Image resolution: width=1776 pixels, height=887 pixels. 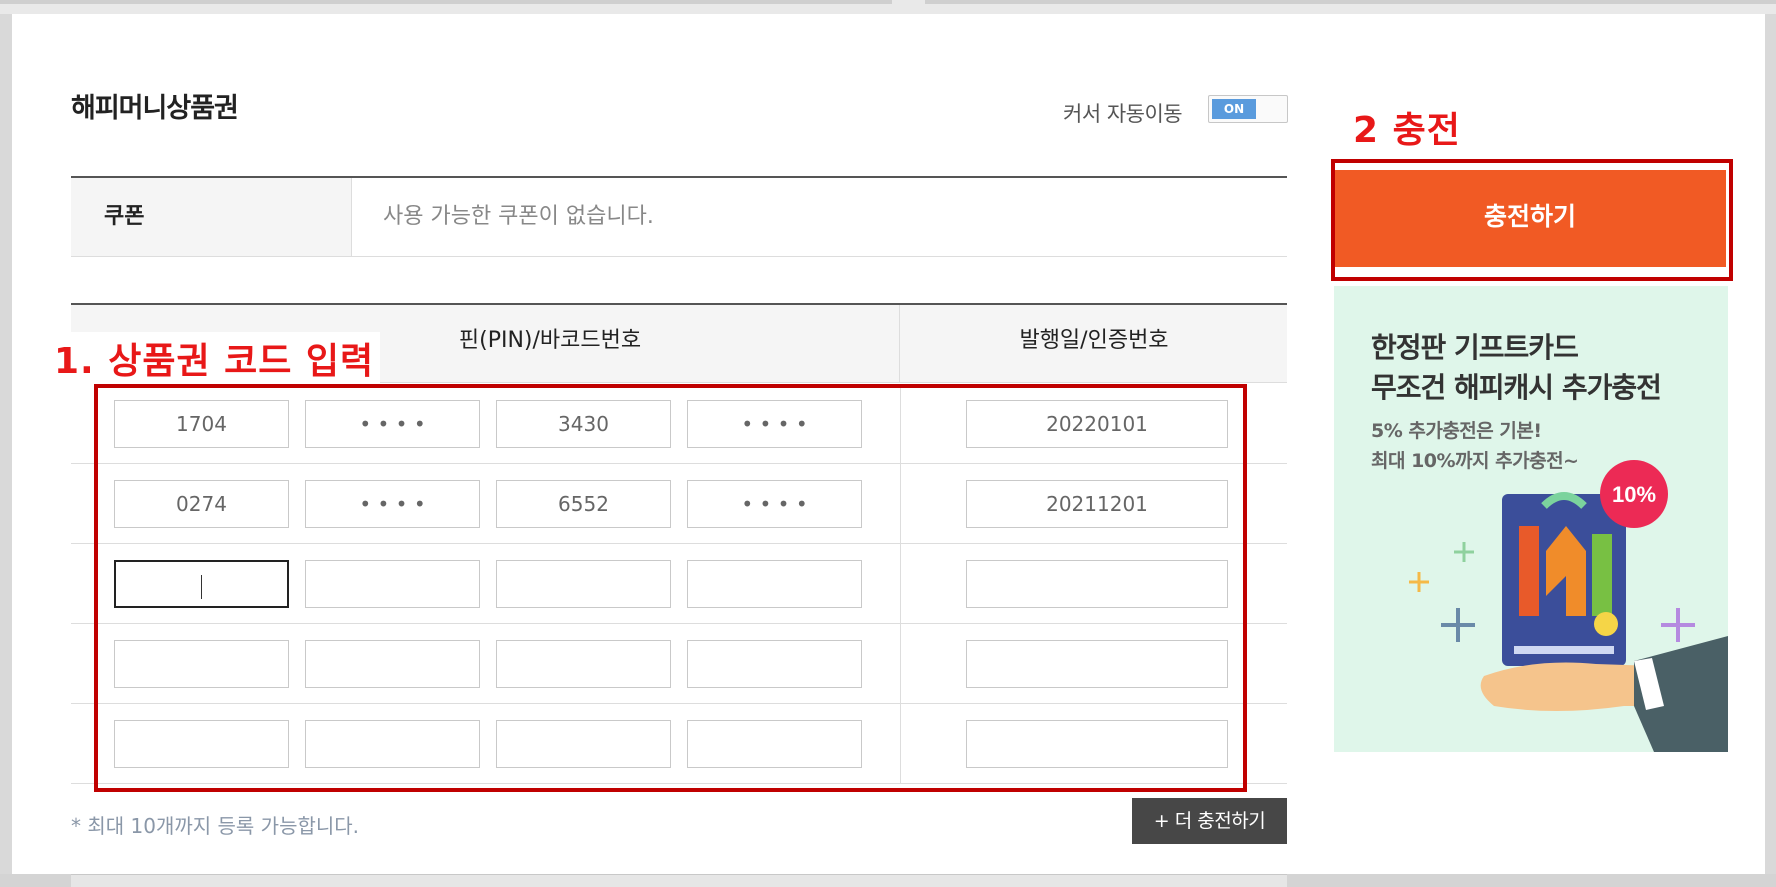 I want to click on tab-strip-left, so click(x=446, y=2).